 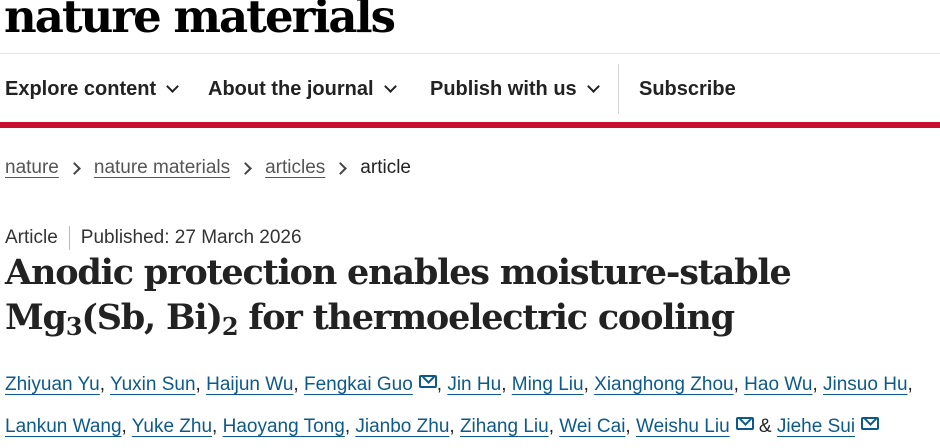 I want to click on author-name: Jinsuo Hu, so click(x=865, y=384).